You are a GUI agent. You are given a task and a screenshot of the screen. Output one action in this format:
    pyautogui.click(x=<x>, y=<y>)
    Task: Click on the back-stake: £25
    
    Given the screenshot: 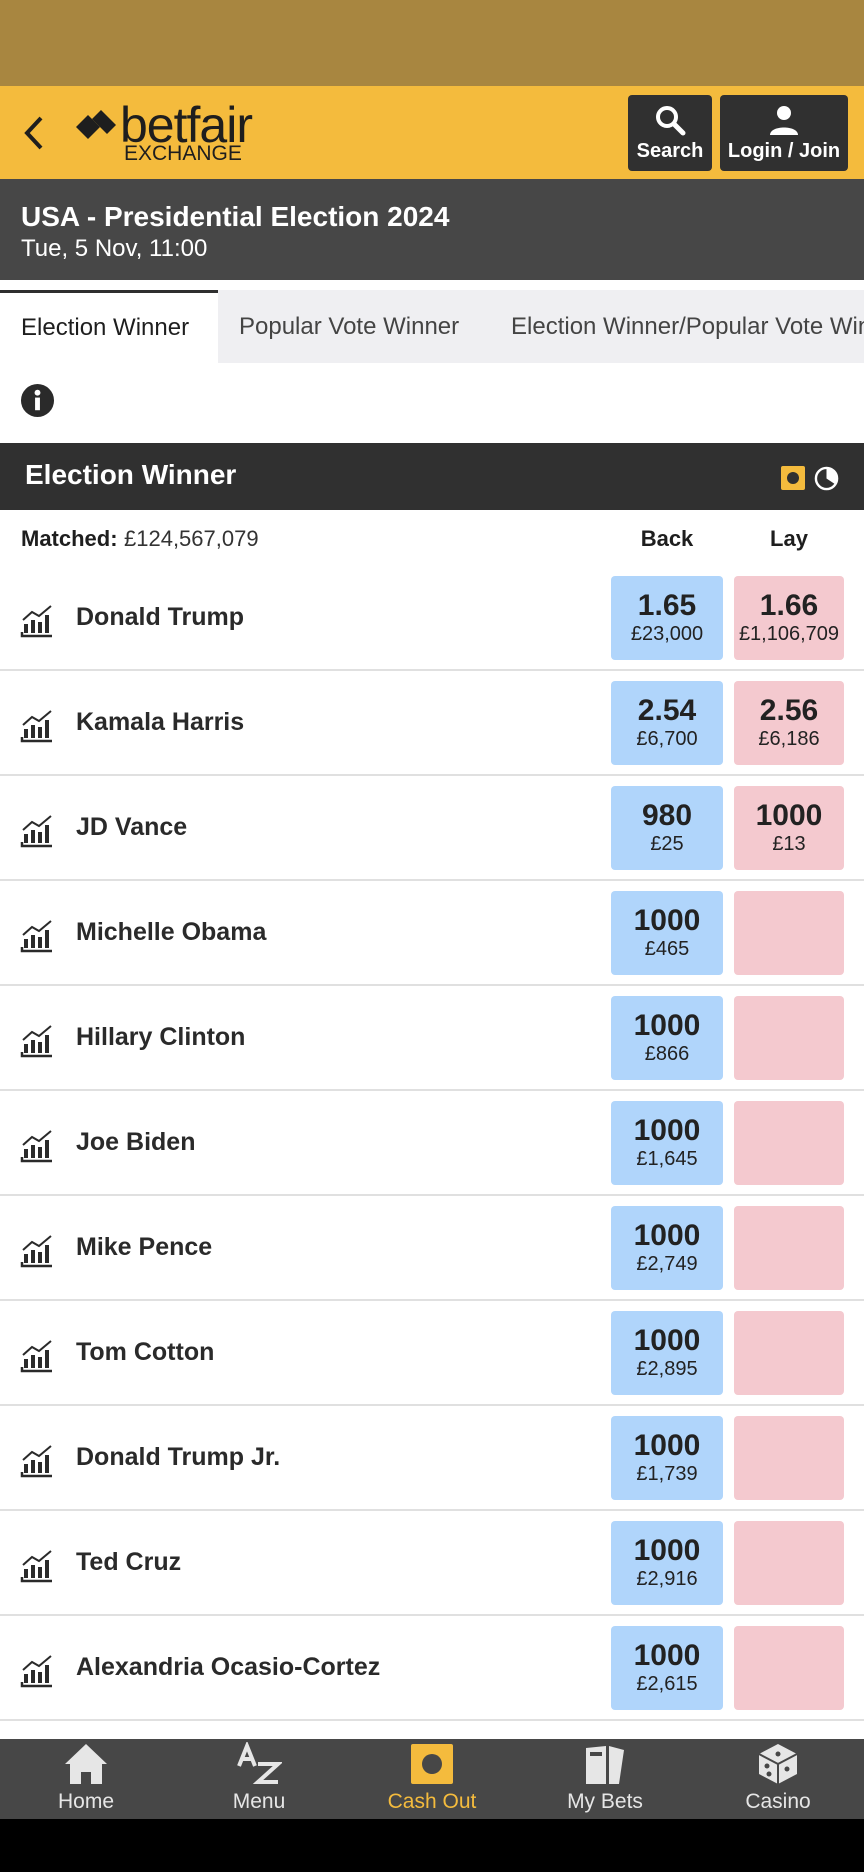 What is the action you would take?
    pyautogui.click(x=667, y=844)
    